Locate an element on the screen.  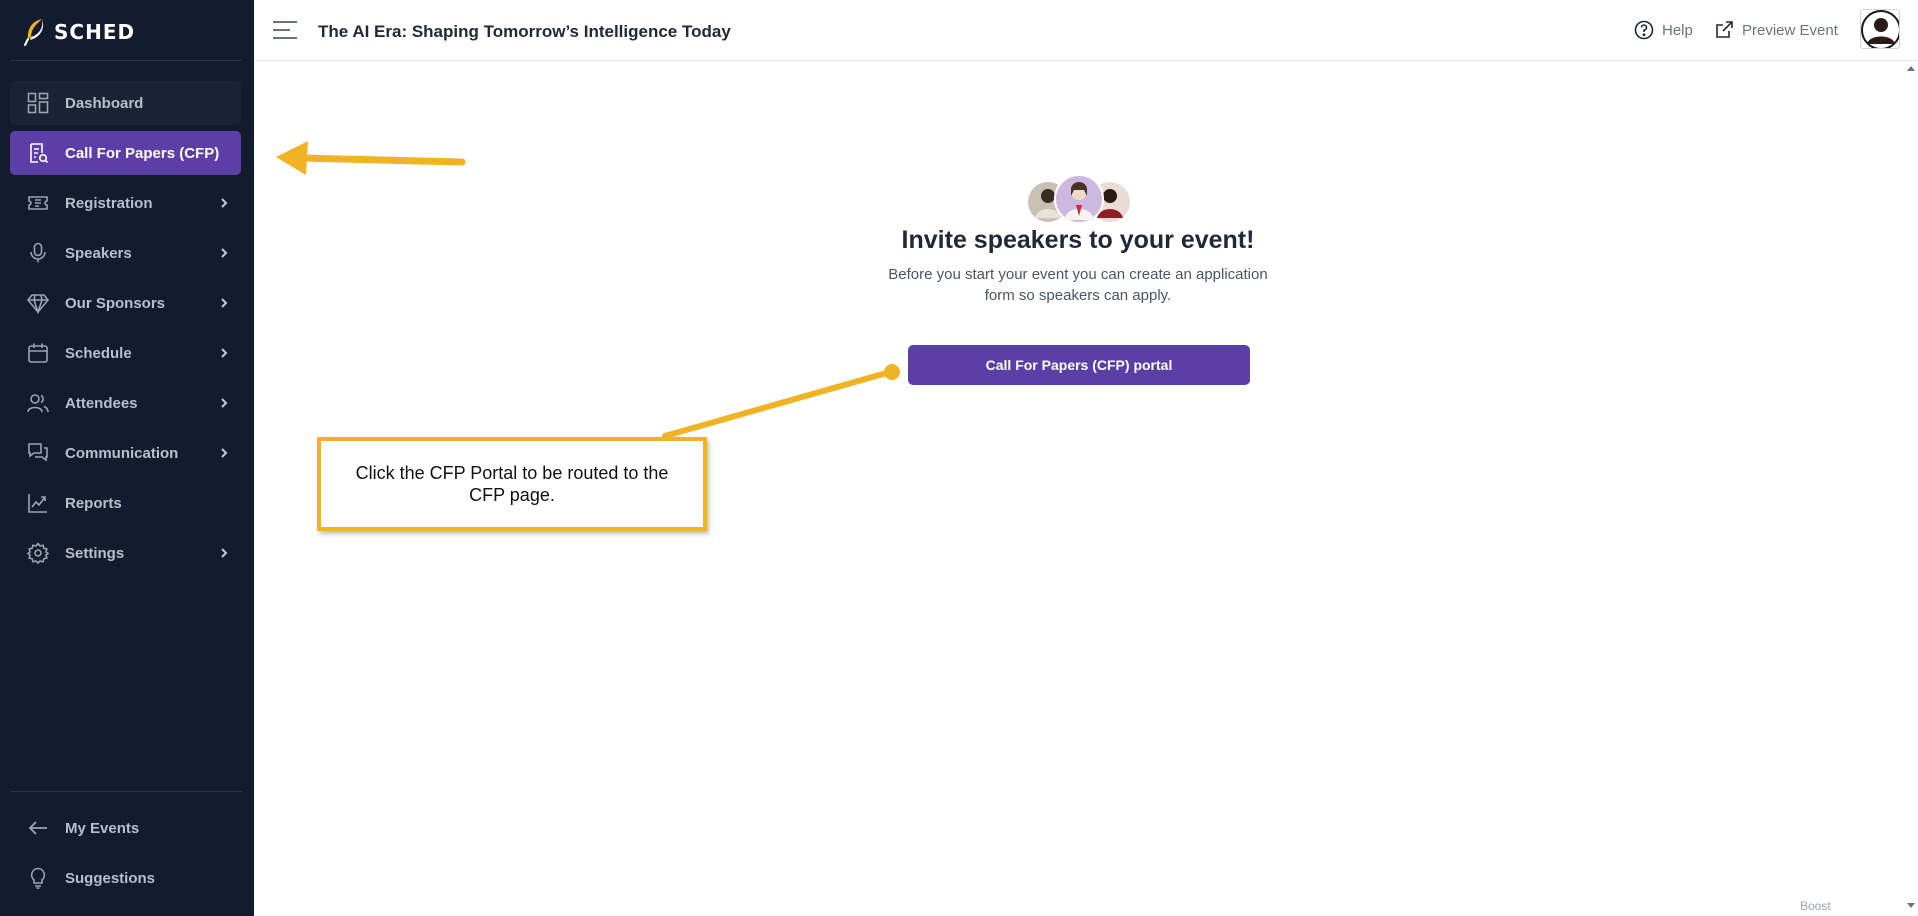
lightbulb-icon is located at coordinates (38, 878).